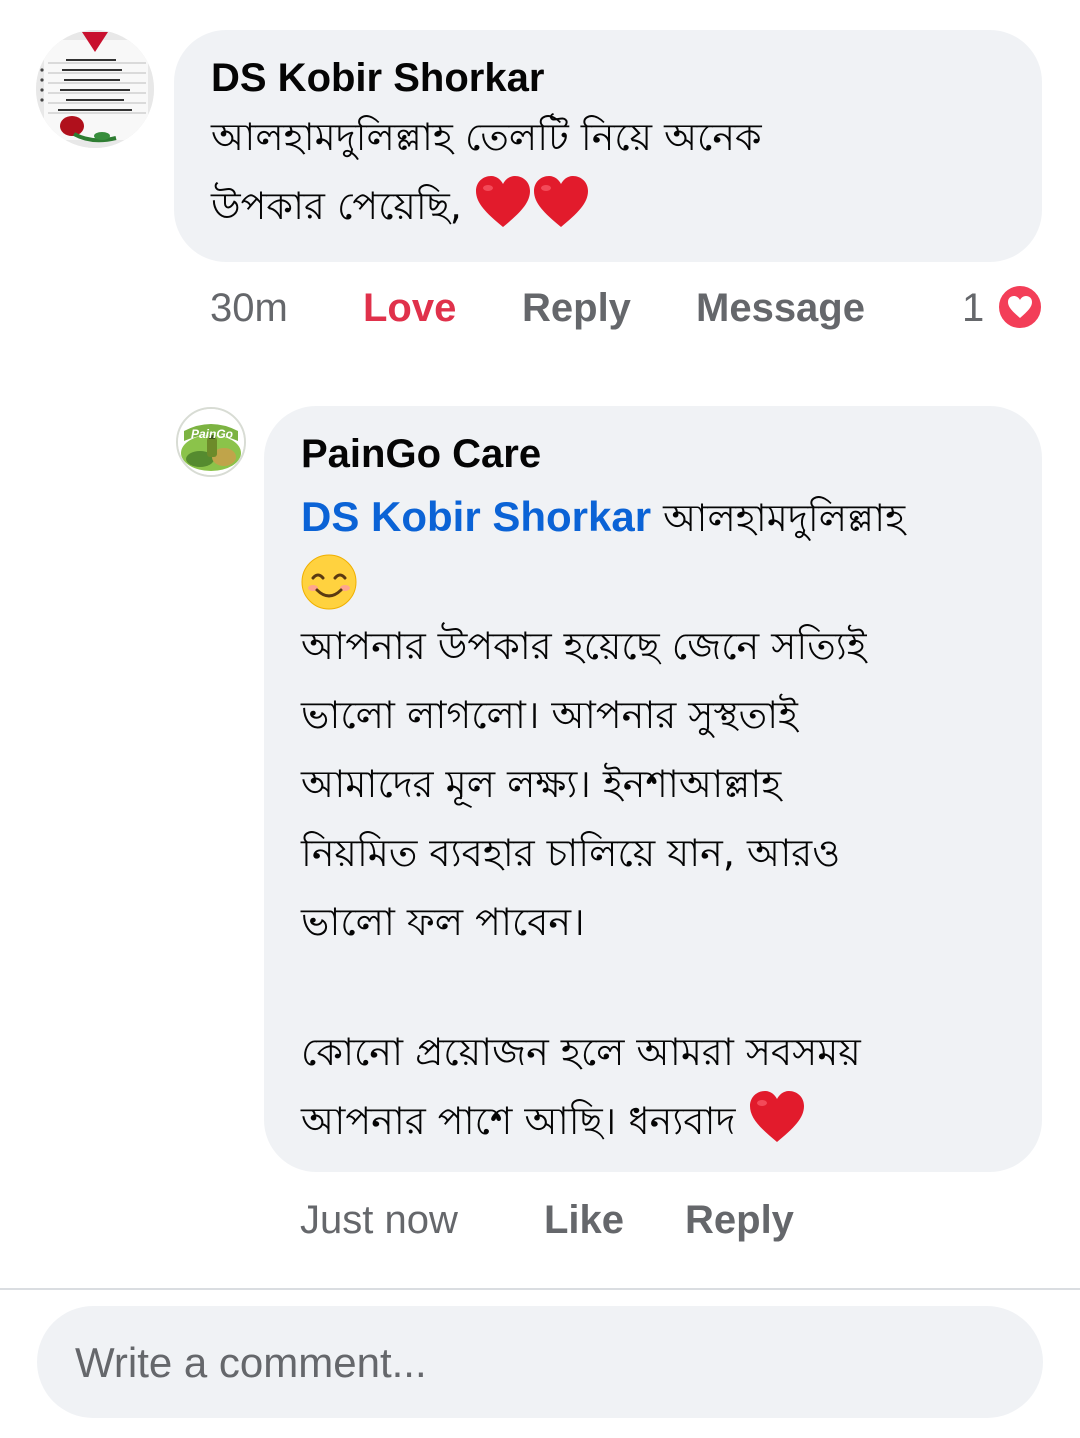 Image resolution: width=1080 pixels, height=1438 pixels. What do you see at coordinates (336, 206) in the screenshot?
I see `comment-text-line: উপকার পেয়েছি,` at bounding box center [336, 206].